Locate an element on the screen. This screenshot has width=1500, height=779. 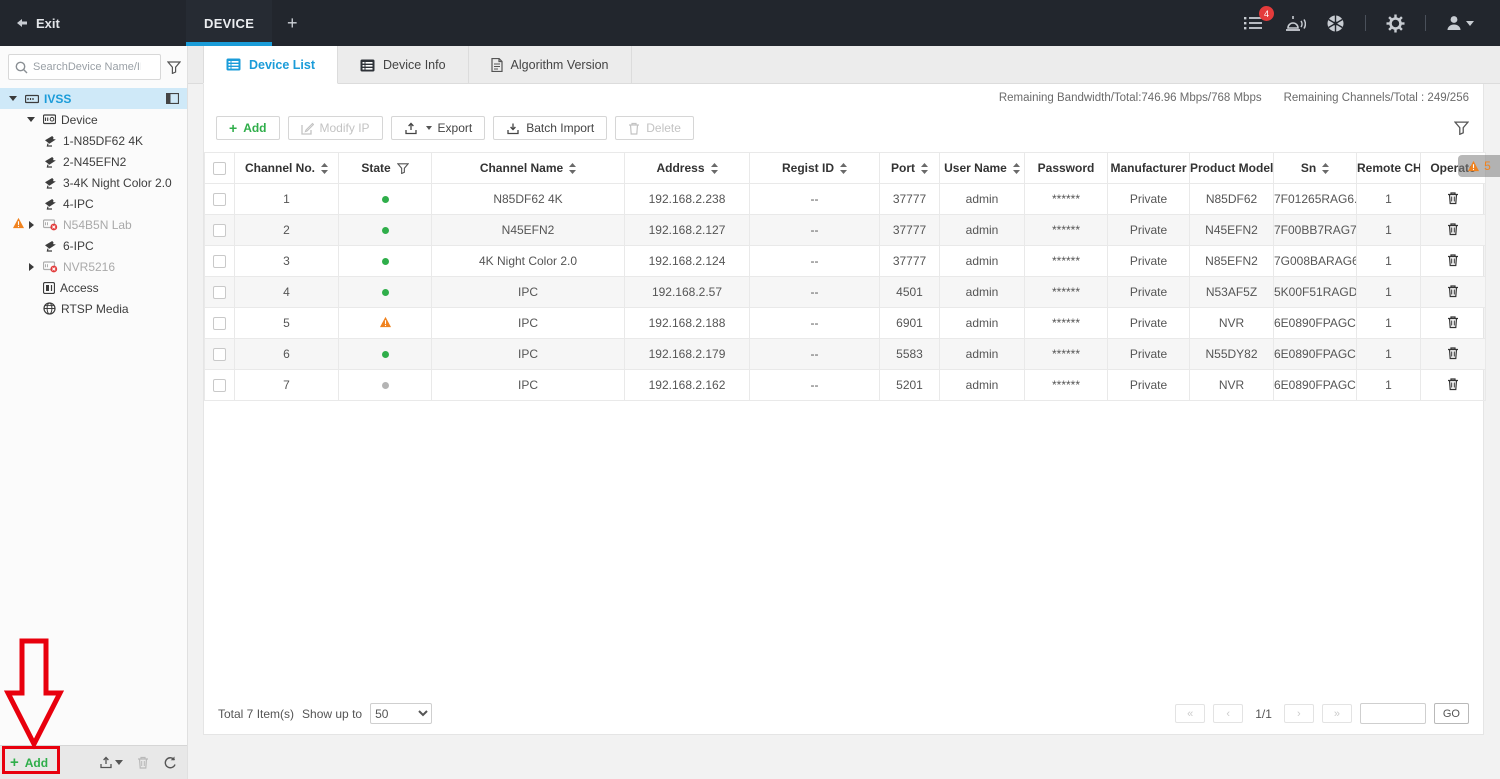
column-header-regist-id: Regist ID is located at coordinates (814, 168).